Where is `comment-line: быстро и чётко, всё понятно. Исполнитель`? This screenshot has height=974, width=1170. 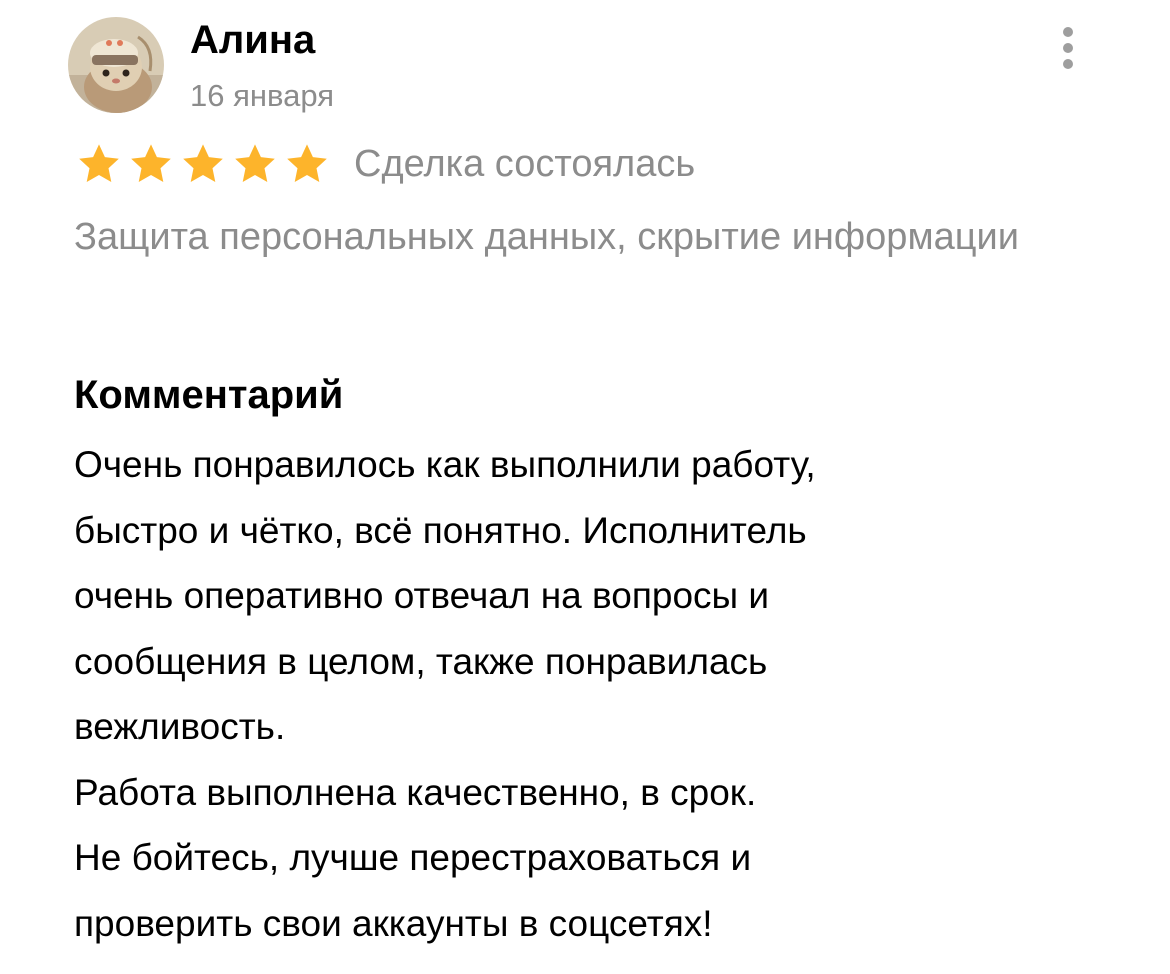 comment-line: быстро и чётко, всё понятно. Исполнитель is located at coordinates (440, 530).